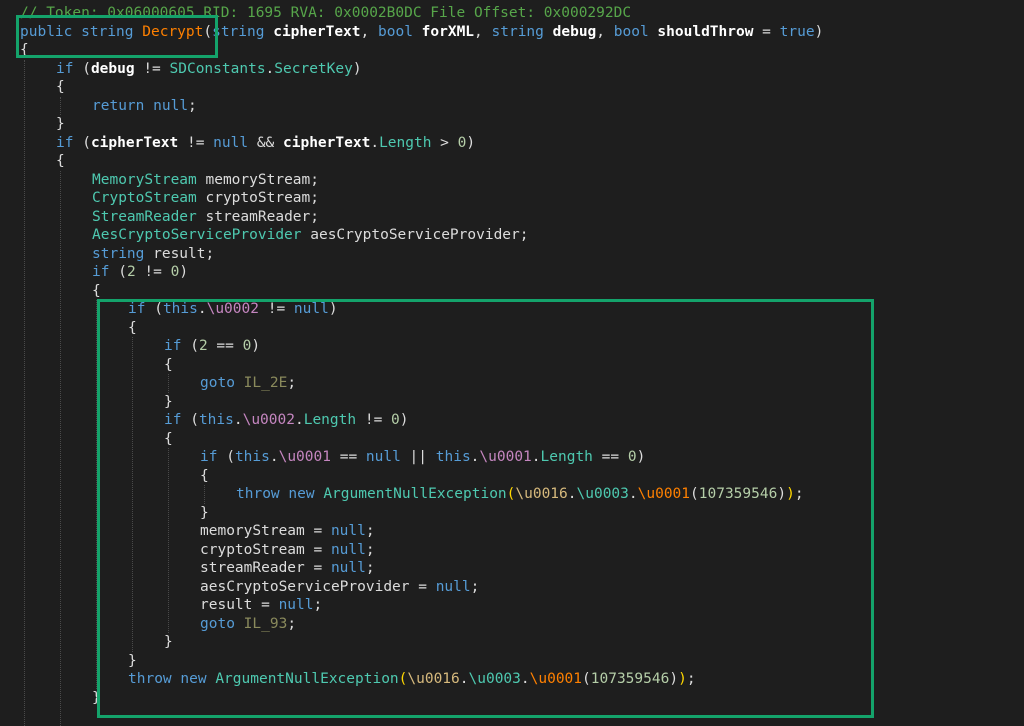 The width and height of the screenshot is (1024, 726). What do you see at coordinates (313, 68) in the screenshot?
I see `code-token-prop: SecretKey` at bounding box center [313, 68].